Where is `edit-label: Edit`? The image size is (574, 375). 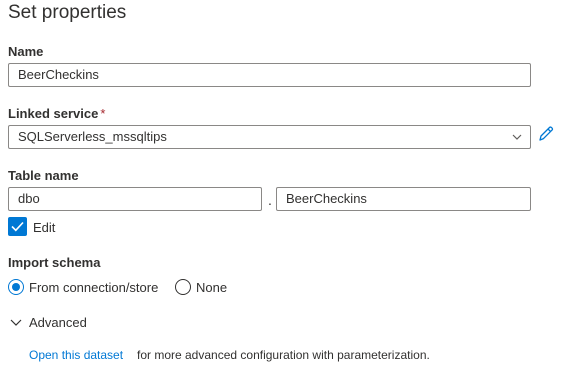
edit-label: Edit is located at coordinates (44, 227).